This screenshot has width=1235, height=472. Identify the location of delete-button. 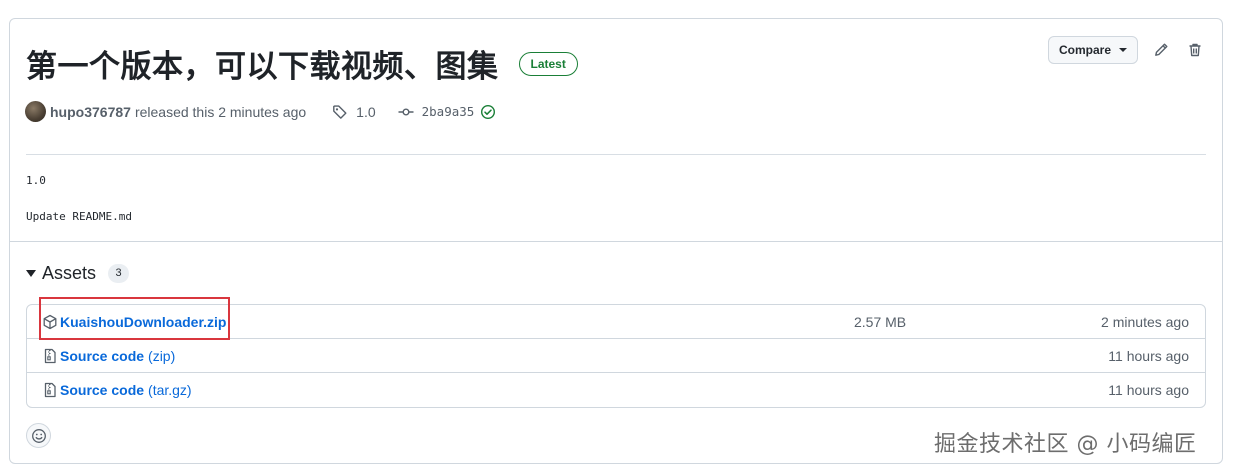
(1195, 50).